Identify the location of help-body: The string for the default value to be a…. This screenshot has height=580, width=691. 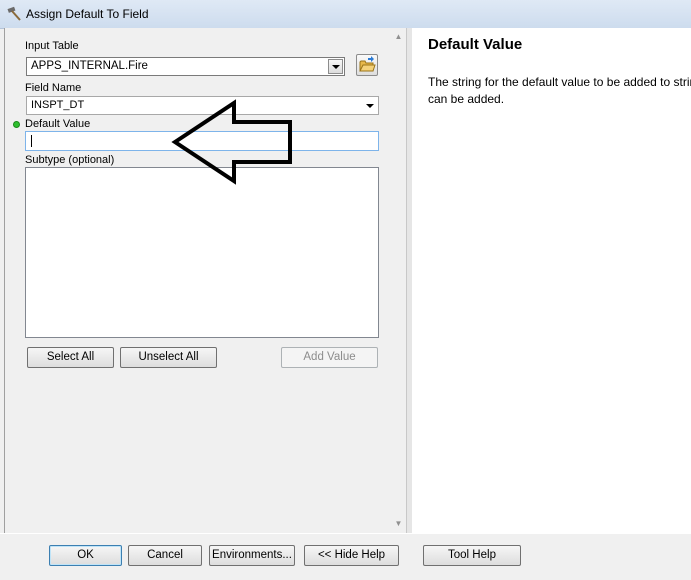
(559, 90).